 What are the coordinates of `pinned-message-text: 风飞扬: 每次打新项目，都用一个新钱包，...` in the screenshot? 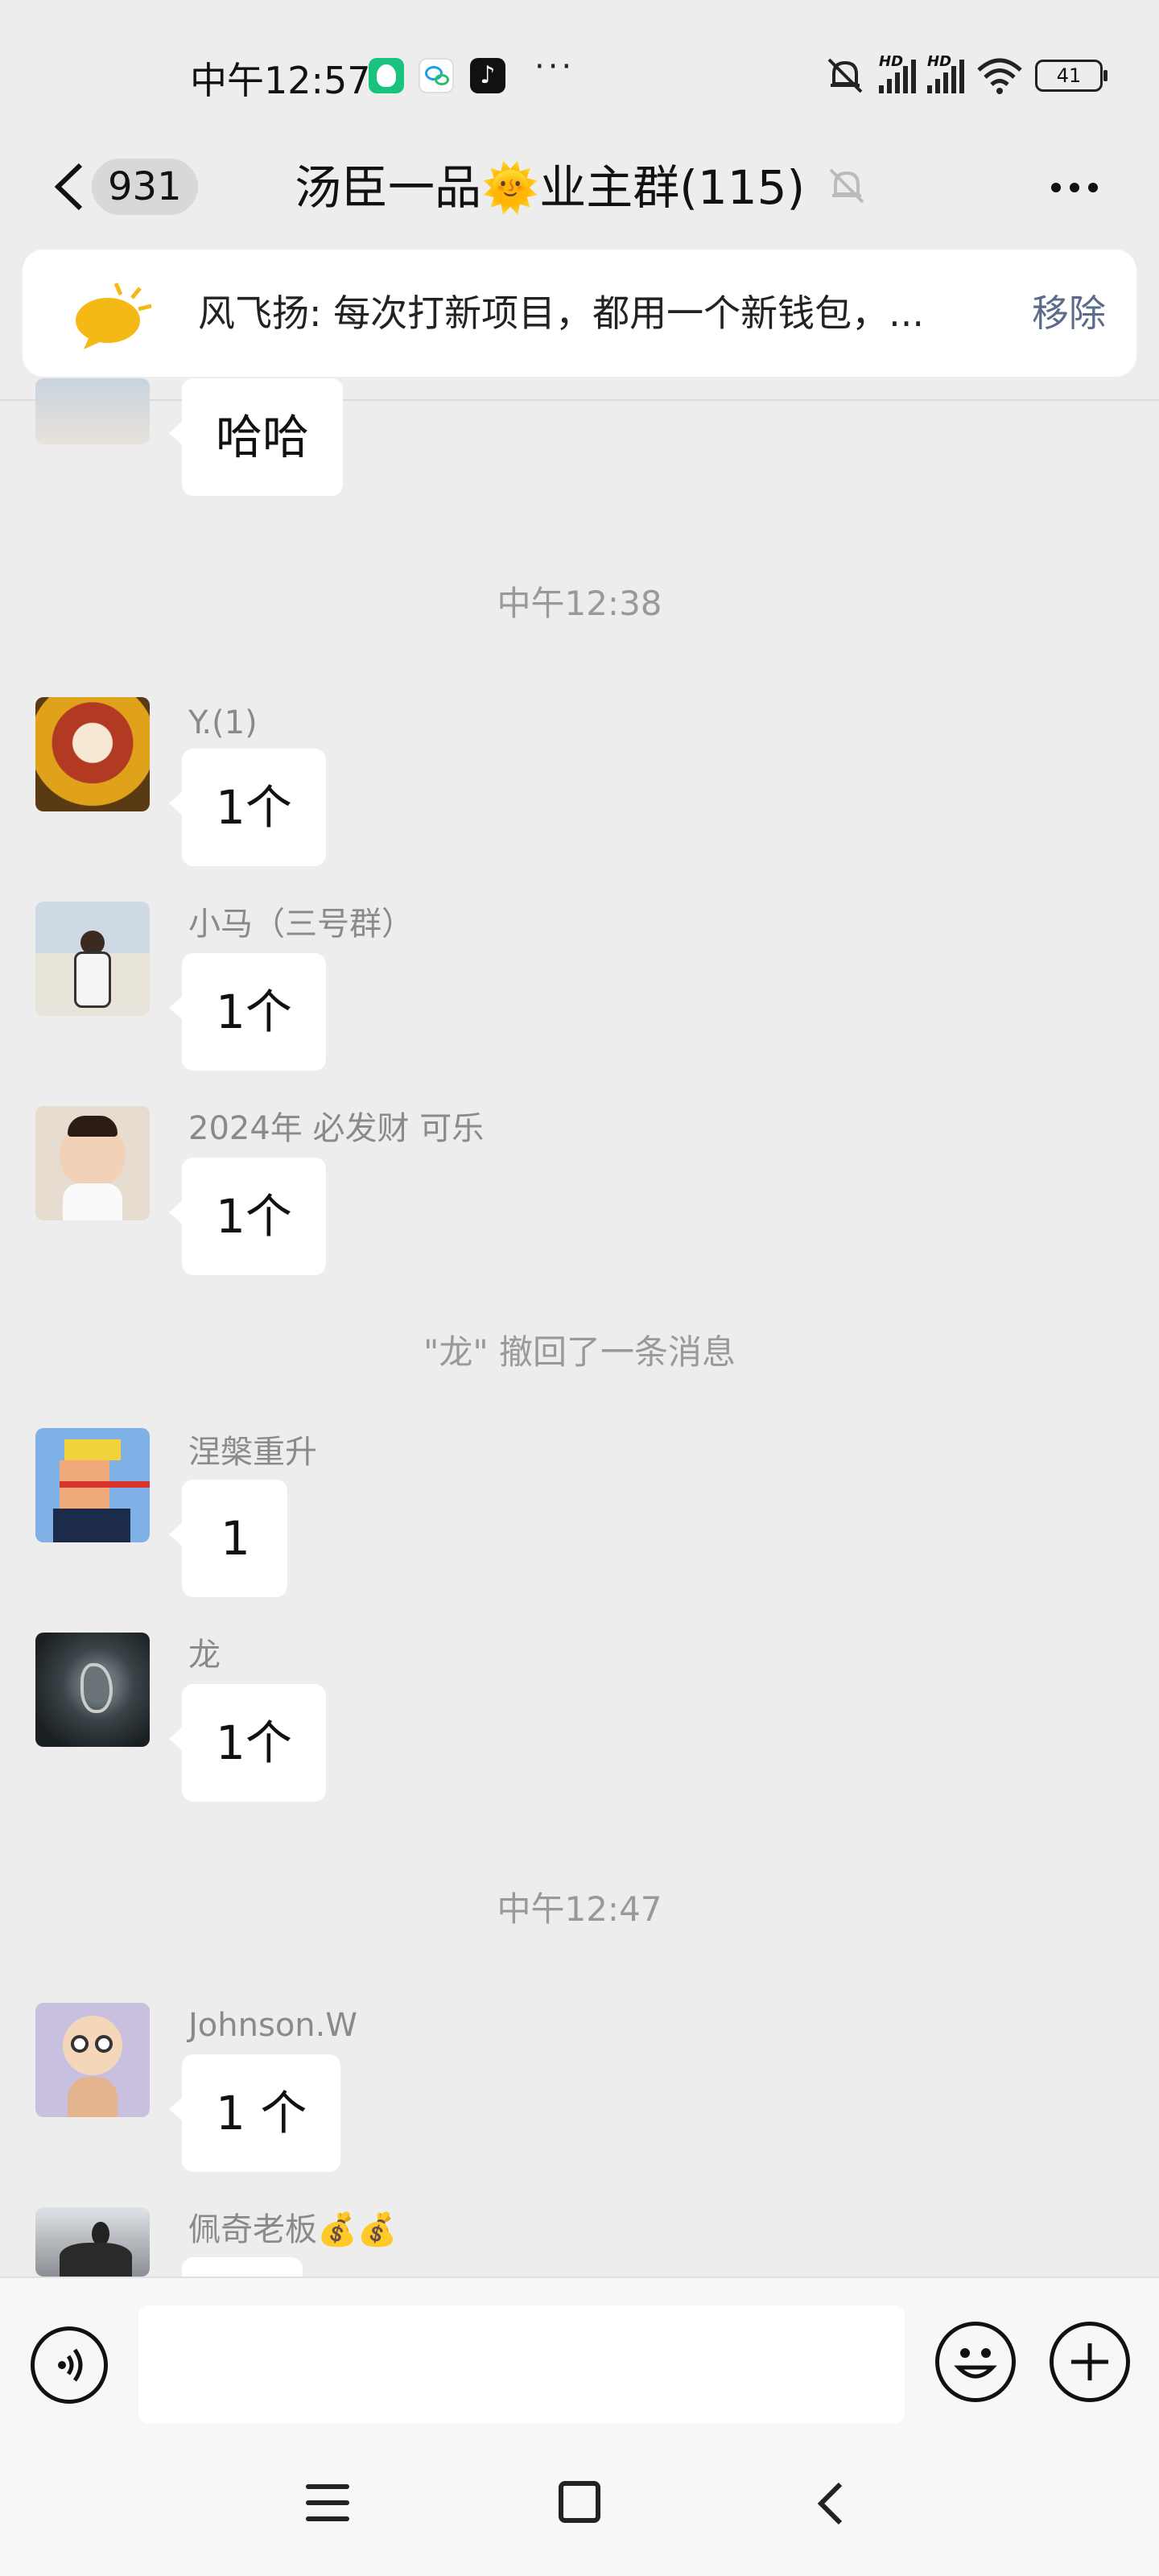 It's located at (561, 313).